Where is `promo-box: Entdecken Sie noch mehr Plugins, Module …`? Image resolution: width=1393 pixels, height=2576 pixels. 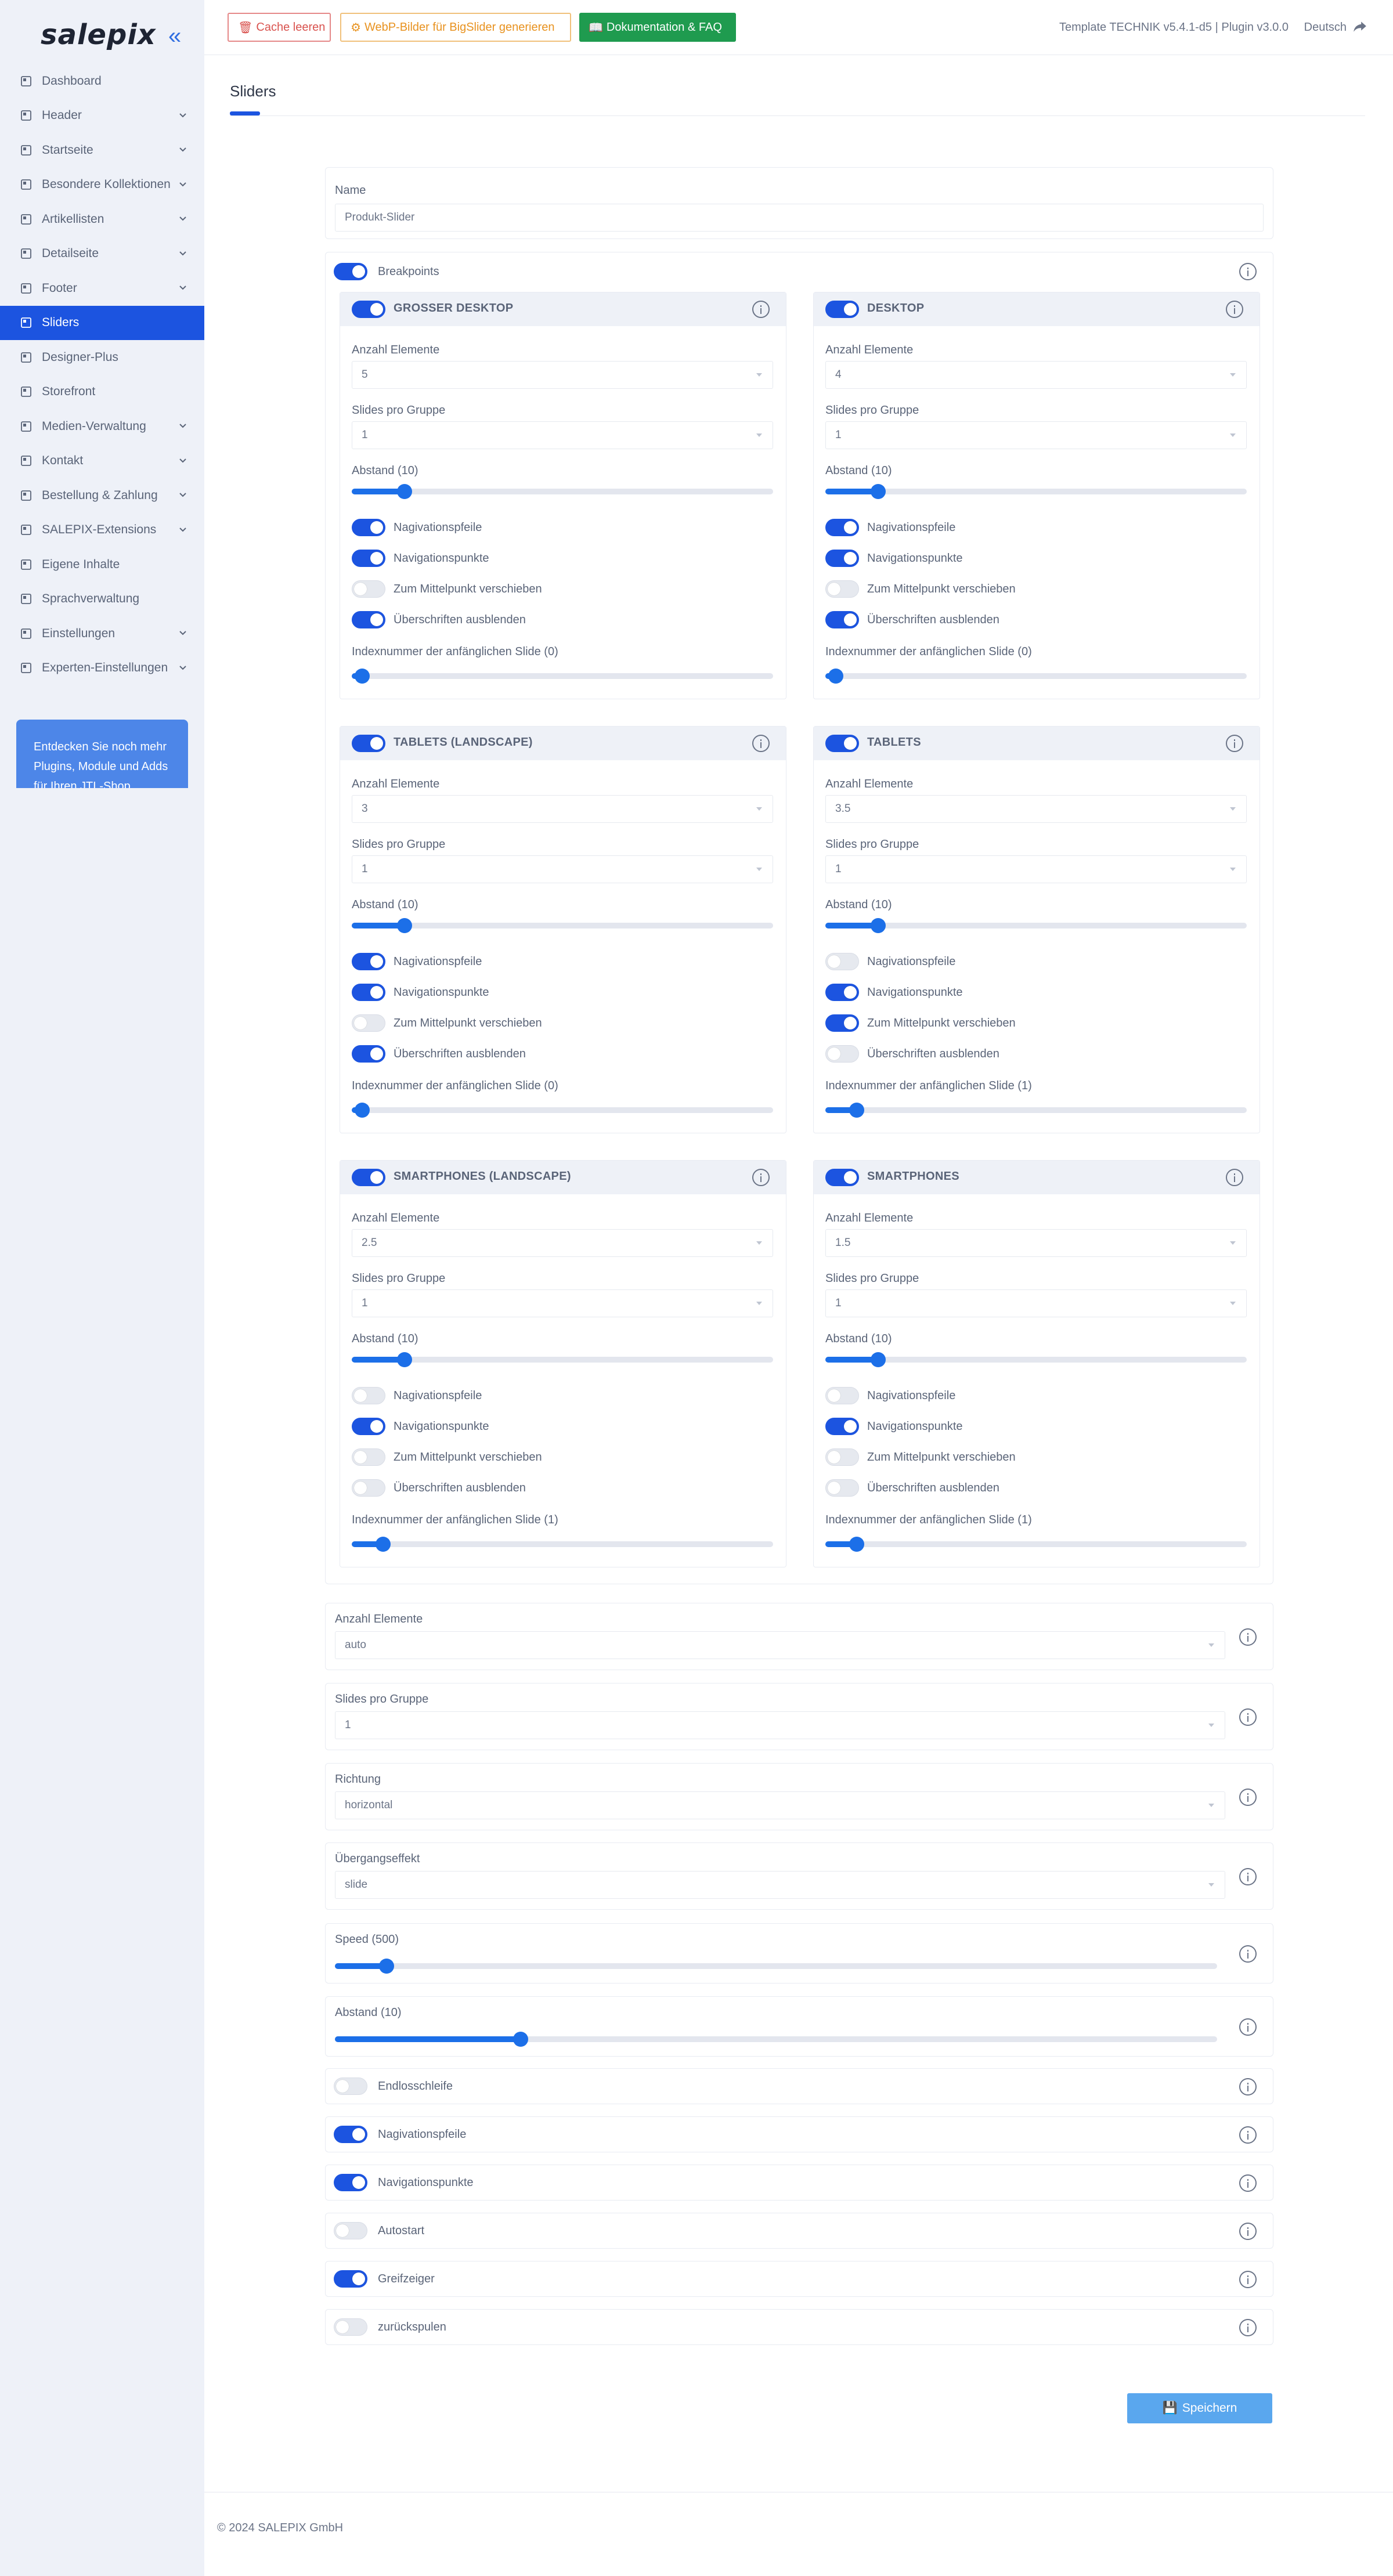
promo-box: Entdecken Sie noch mehr Plugins, Module … is located at coordinates (102, 754).